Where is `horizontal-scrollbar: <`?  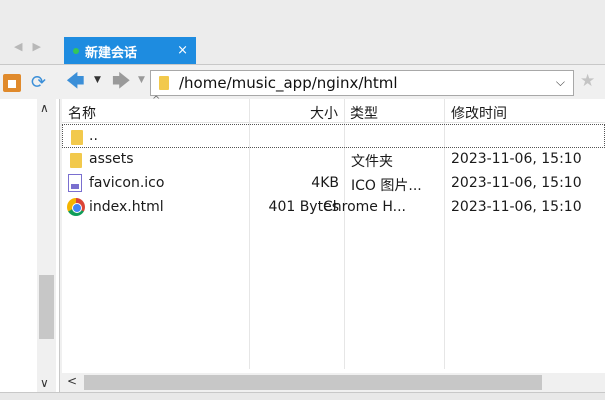 horizontal-scrollbar: < is located at coordinates (333, 382).